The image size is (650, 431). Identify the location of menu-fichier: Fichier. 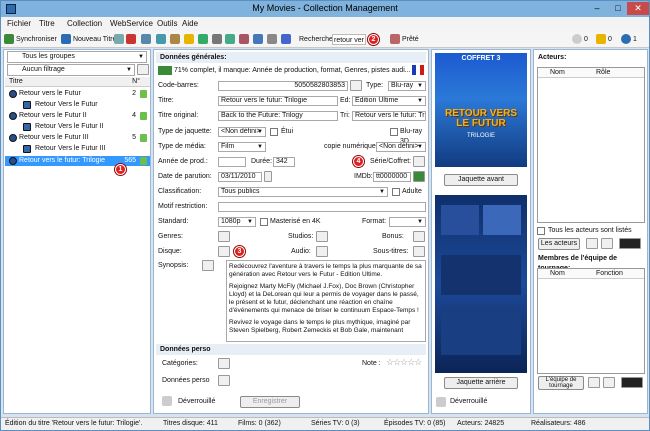
(19, 23).